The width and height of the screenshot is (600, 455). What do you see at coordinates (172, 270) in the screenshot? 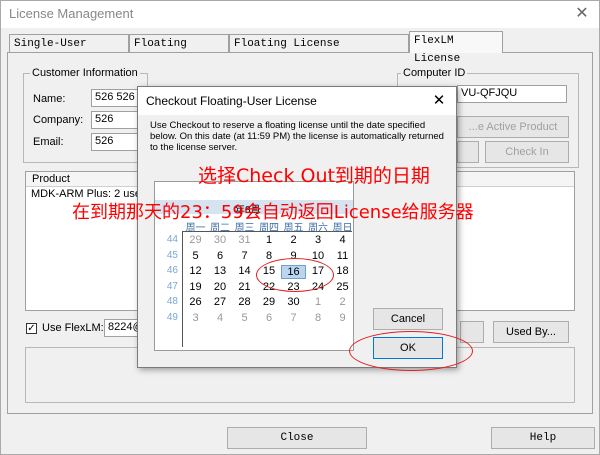
I see `week-number: 46` at bounding box center [172, 270].